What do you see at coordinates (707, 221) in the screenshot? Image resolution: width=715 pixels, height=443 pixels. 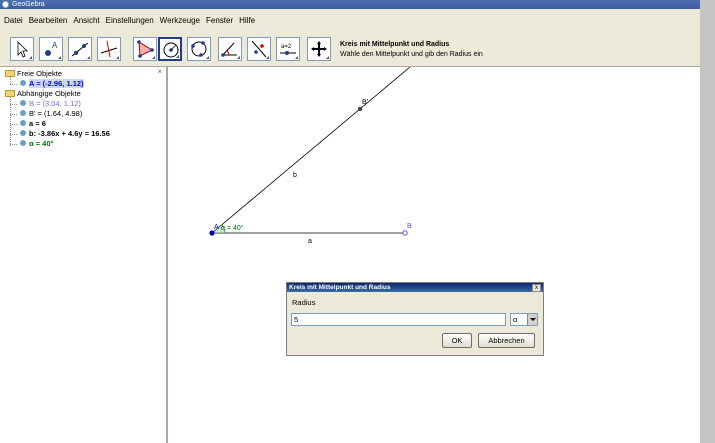 I see `window-right-border` at bounding box center [707, 221].